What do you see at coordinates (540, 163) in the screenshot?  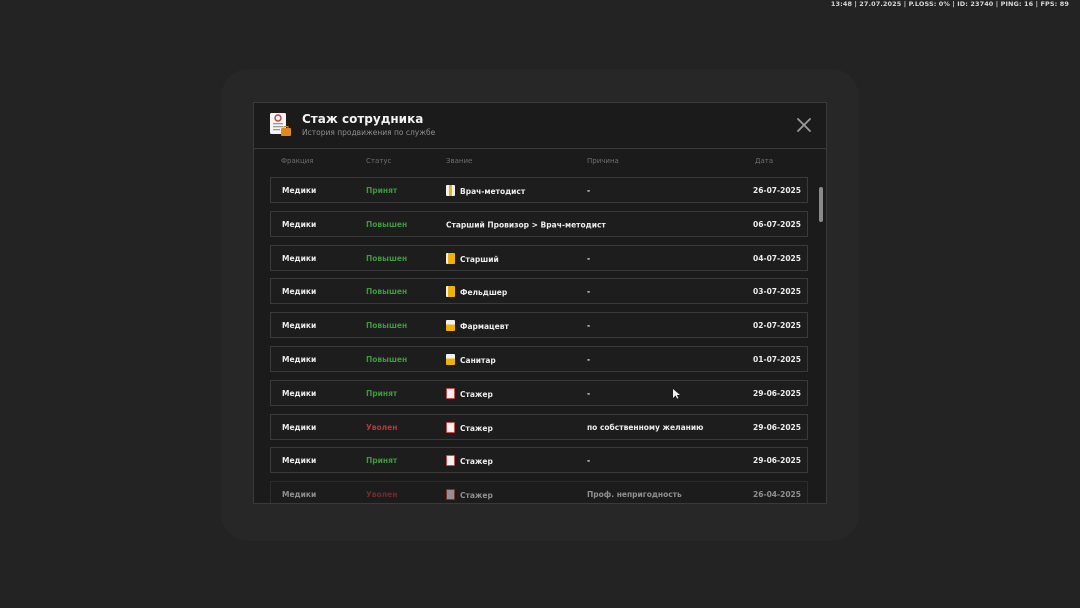 I see `table-header: Фракция Статус Звание Причина Дата` at bounding box center [540, 163].